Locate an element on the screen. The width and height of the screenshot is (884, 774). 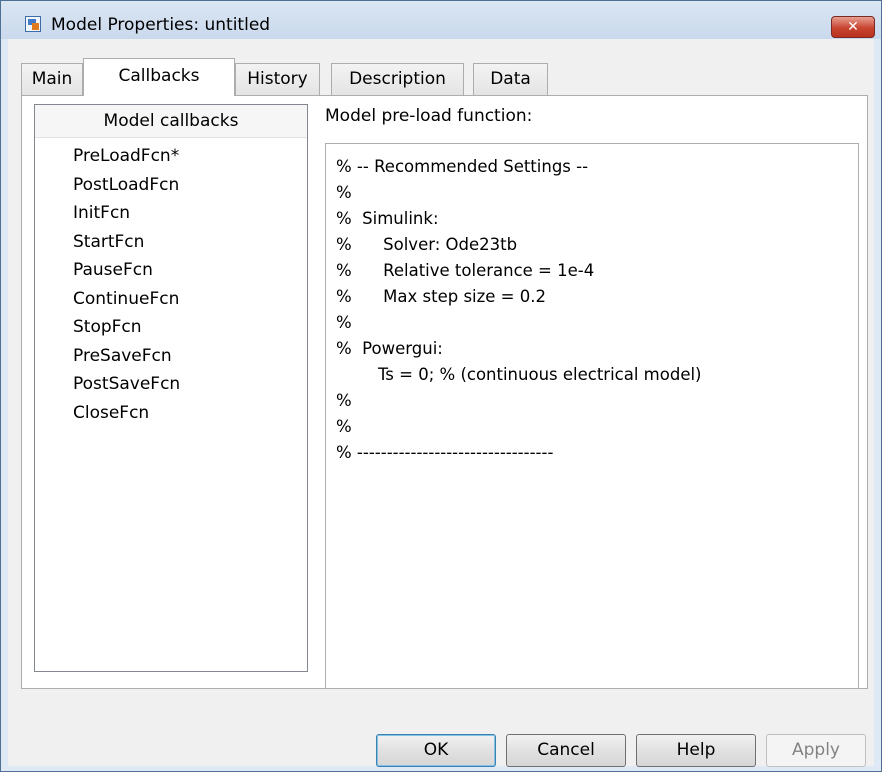
ok-button: OK is located at coordinates (436, 750).